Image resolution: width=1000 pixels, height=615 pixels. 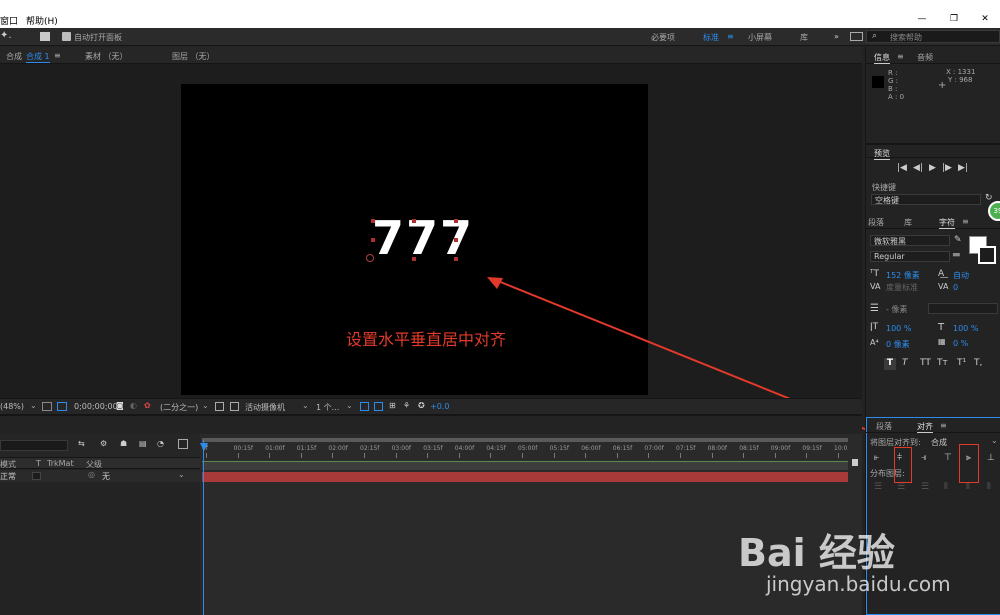 What do you see at coordinates (958, 240) in the screenshot?
I see `eyedropper-icon: ✎` at bounding box center [958, 240].